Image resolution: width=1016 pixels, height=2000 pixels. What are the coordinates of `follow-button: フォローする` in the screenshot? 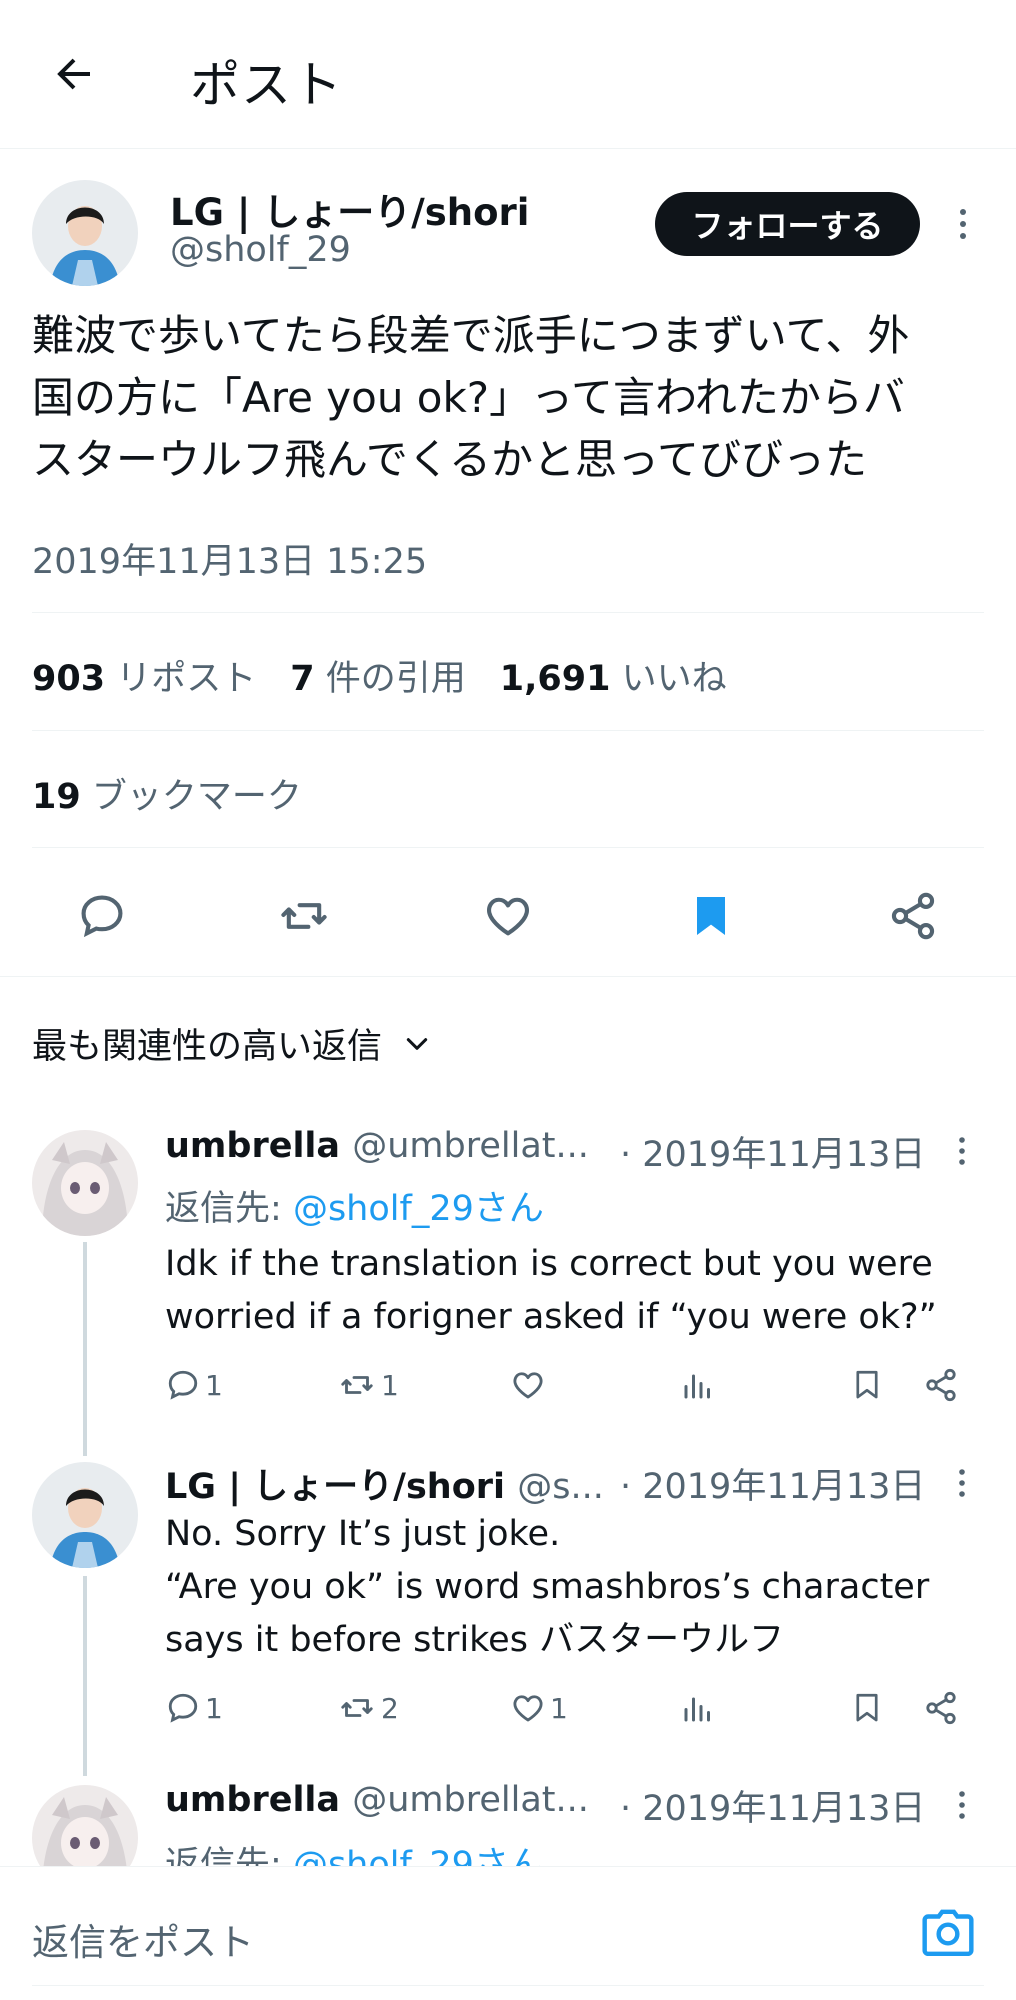 It's located at (787, 224).